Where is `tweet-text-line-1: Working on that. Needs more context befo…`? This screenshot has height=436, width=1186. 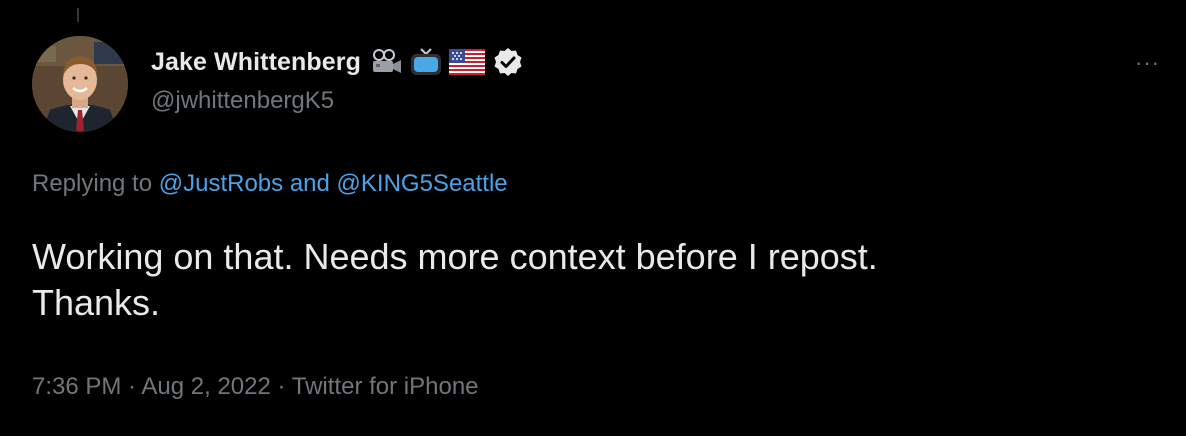
tweet-text-line-1: Working on that. Needs more context befo… is located at coordinates (455, 256).